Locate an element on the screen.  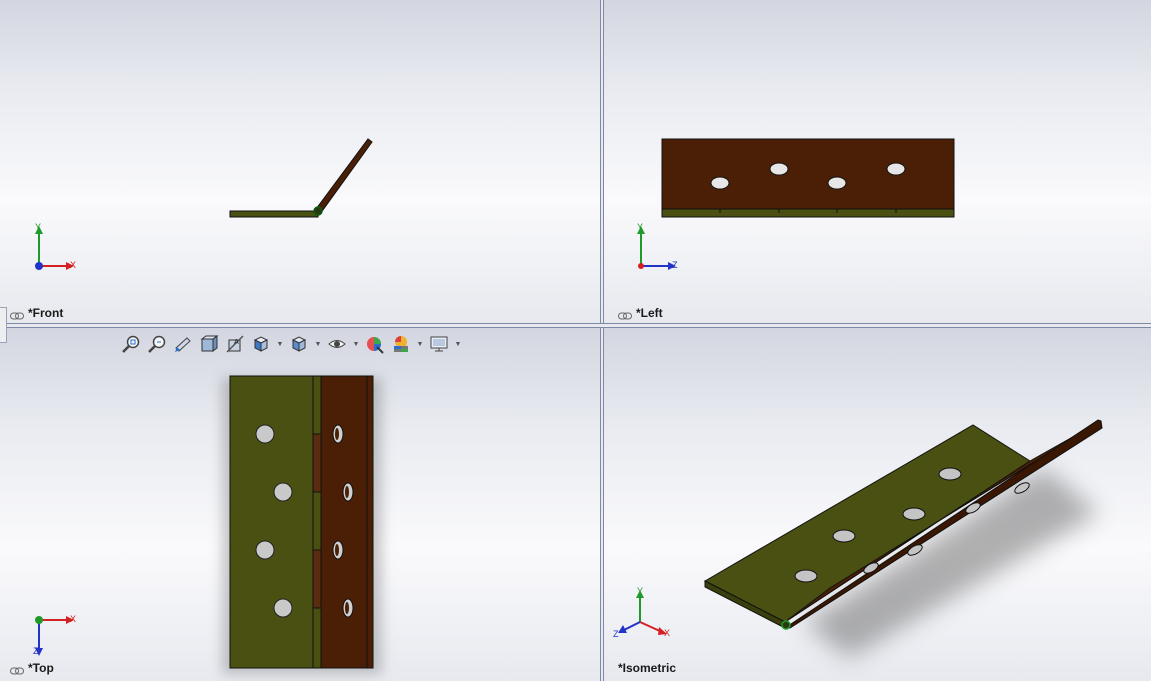
view-orientation-icon is located at coordinates (261, 344).